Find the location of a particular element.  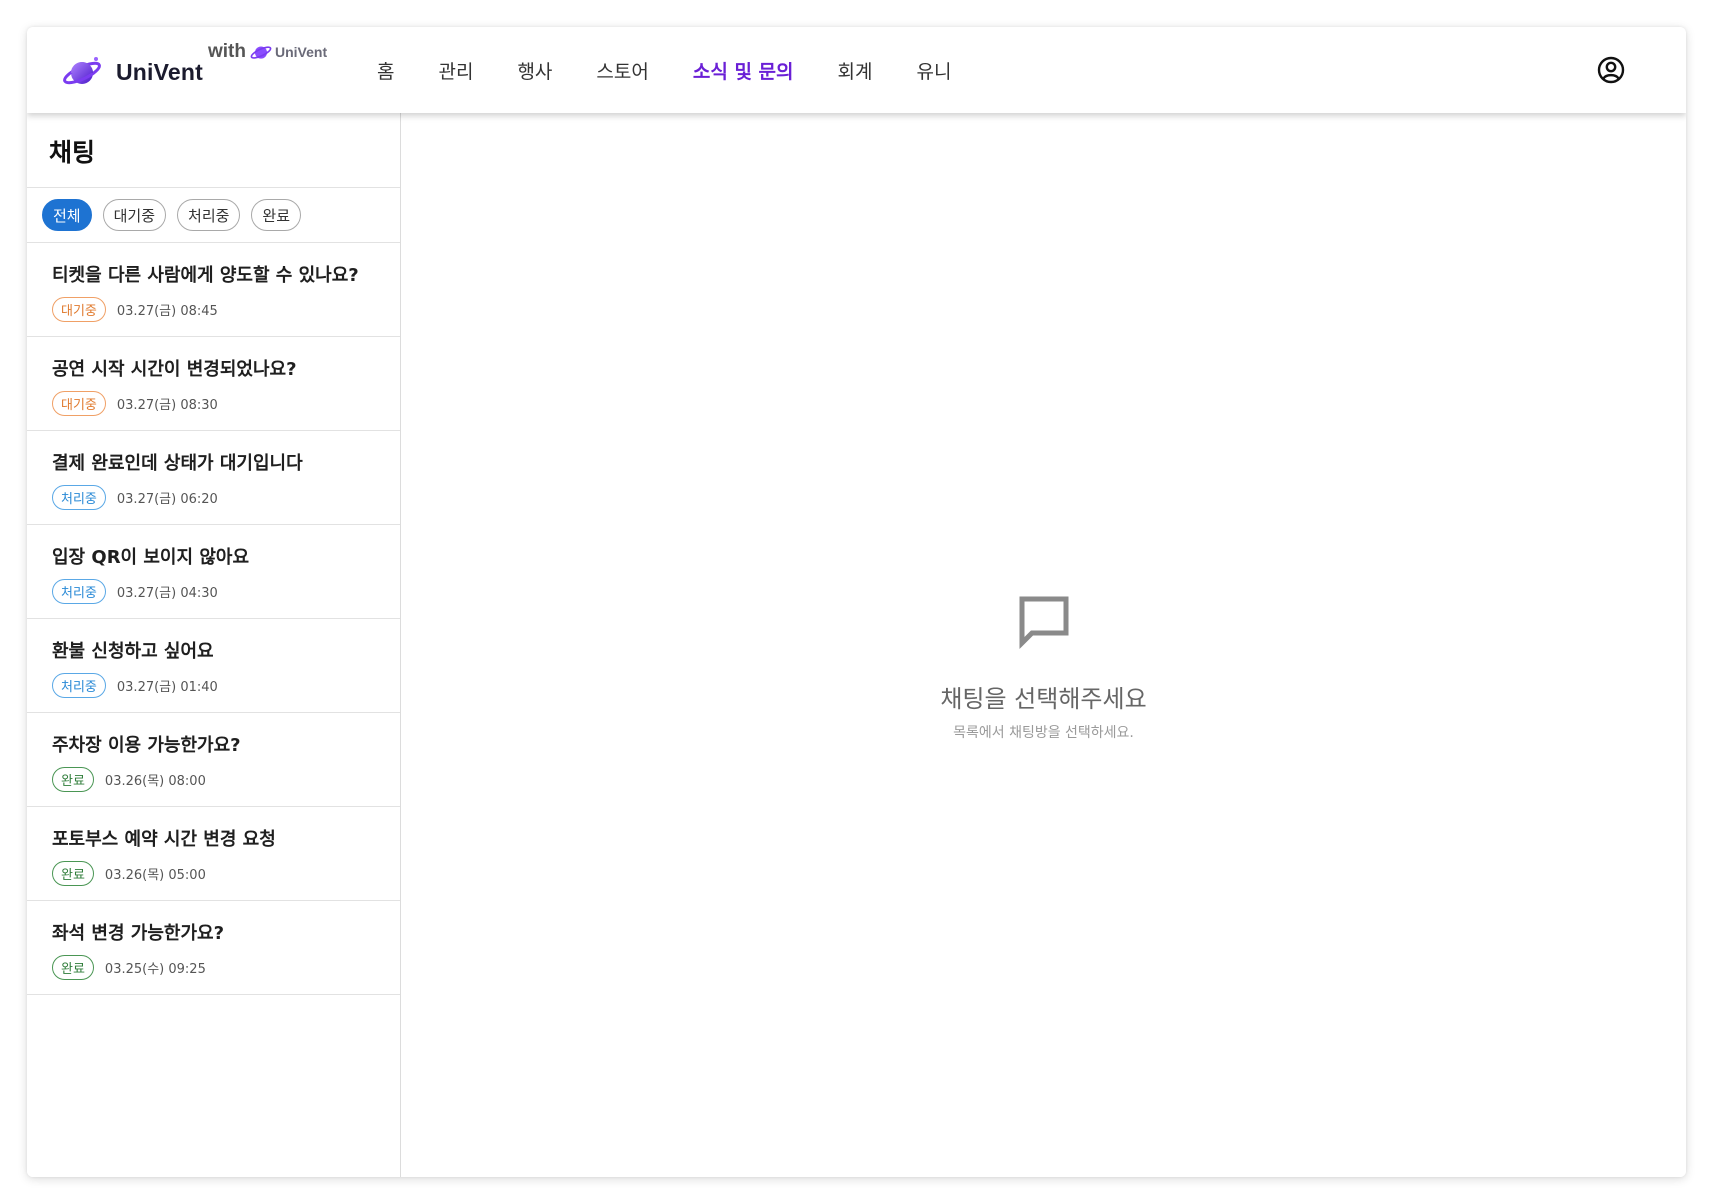

empty-state: 채팅을 선택해주세요 목록에서 채팅방을 선택하세요. is located at coordinates (1043, 667).